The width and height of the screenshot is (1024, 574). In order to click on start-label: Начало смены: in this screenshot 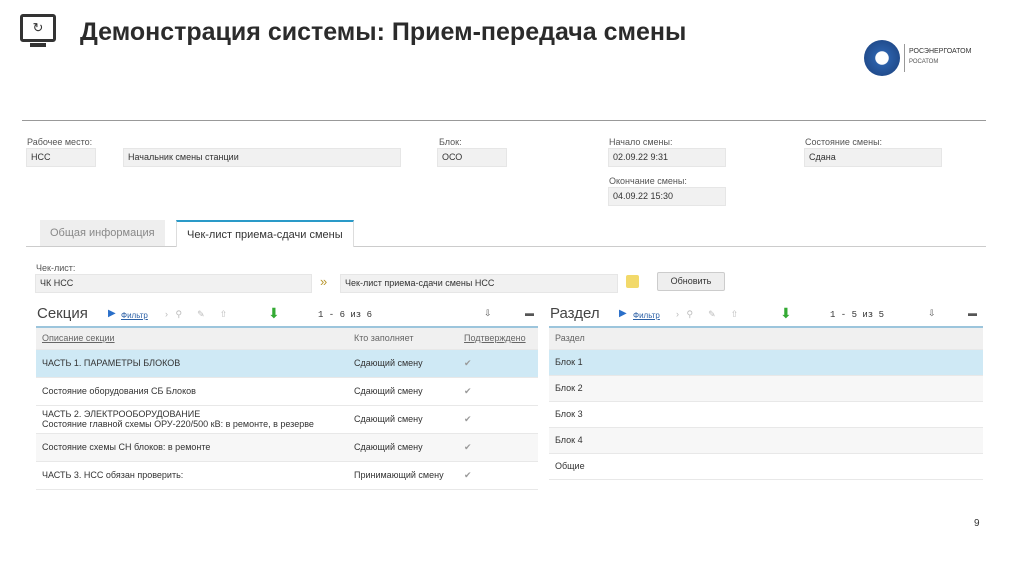, I will do `click(641, 142)`.